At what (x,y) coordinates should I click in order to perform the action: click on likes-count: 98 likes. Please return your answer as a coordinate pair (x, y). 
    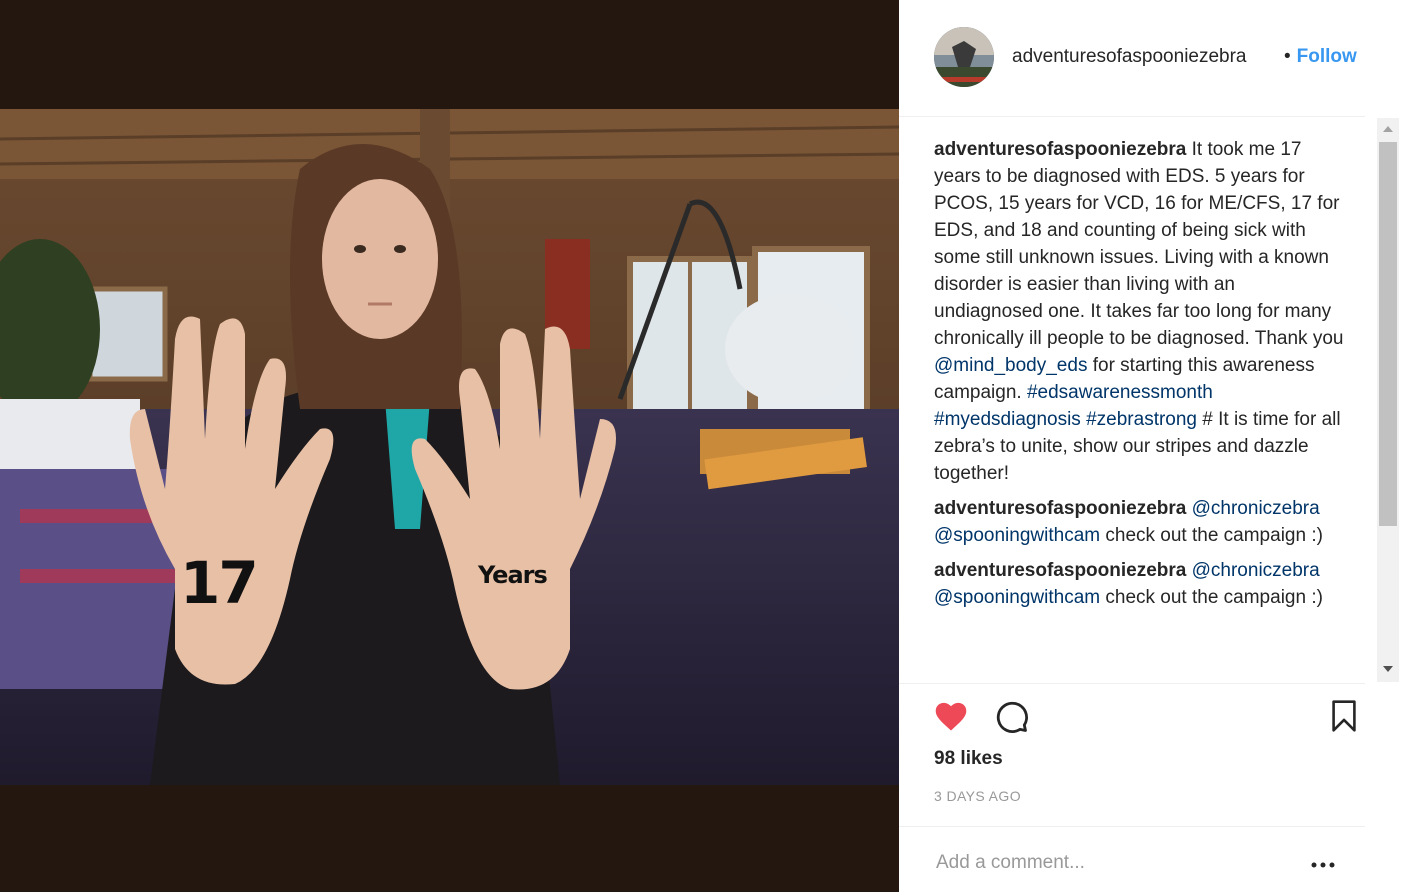
    Looking at the image, I should click on (968, 759).